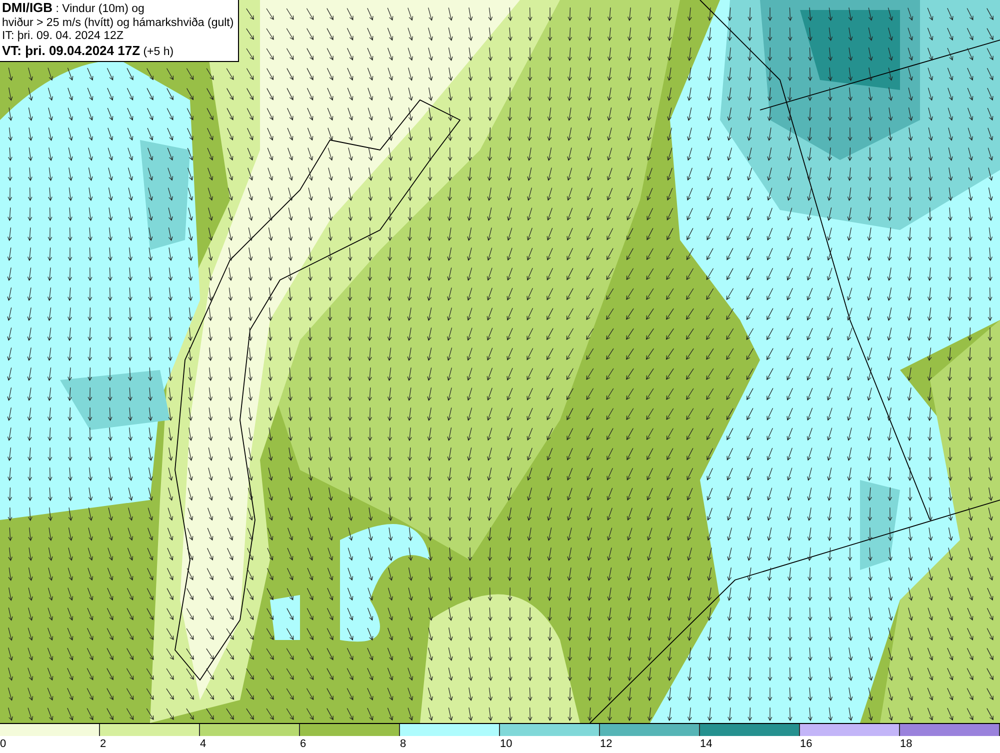  What do you see at coordinates (506, 744) in the screenshot?
I see `legend-label: 10` at bounding box center [506, 744].